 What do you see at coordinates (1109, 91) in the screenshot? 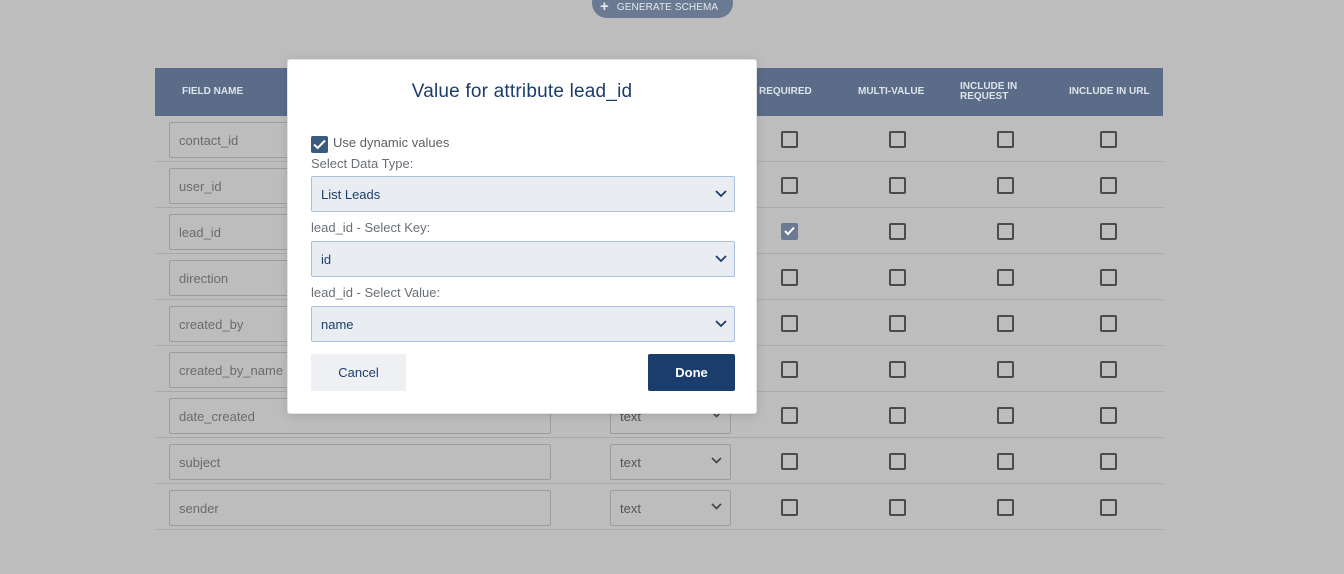
I see `header-include-in-url: INCLUDE IN URL` at bounding box center [1109, 91].